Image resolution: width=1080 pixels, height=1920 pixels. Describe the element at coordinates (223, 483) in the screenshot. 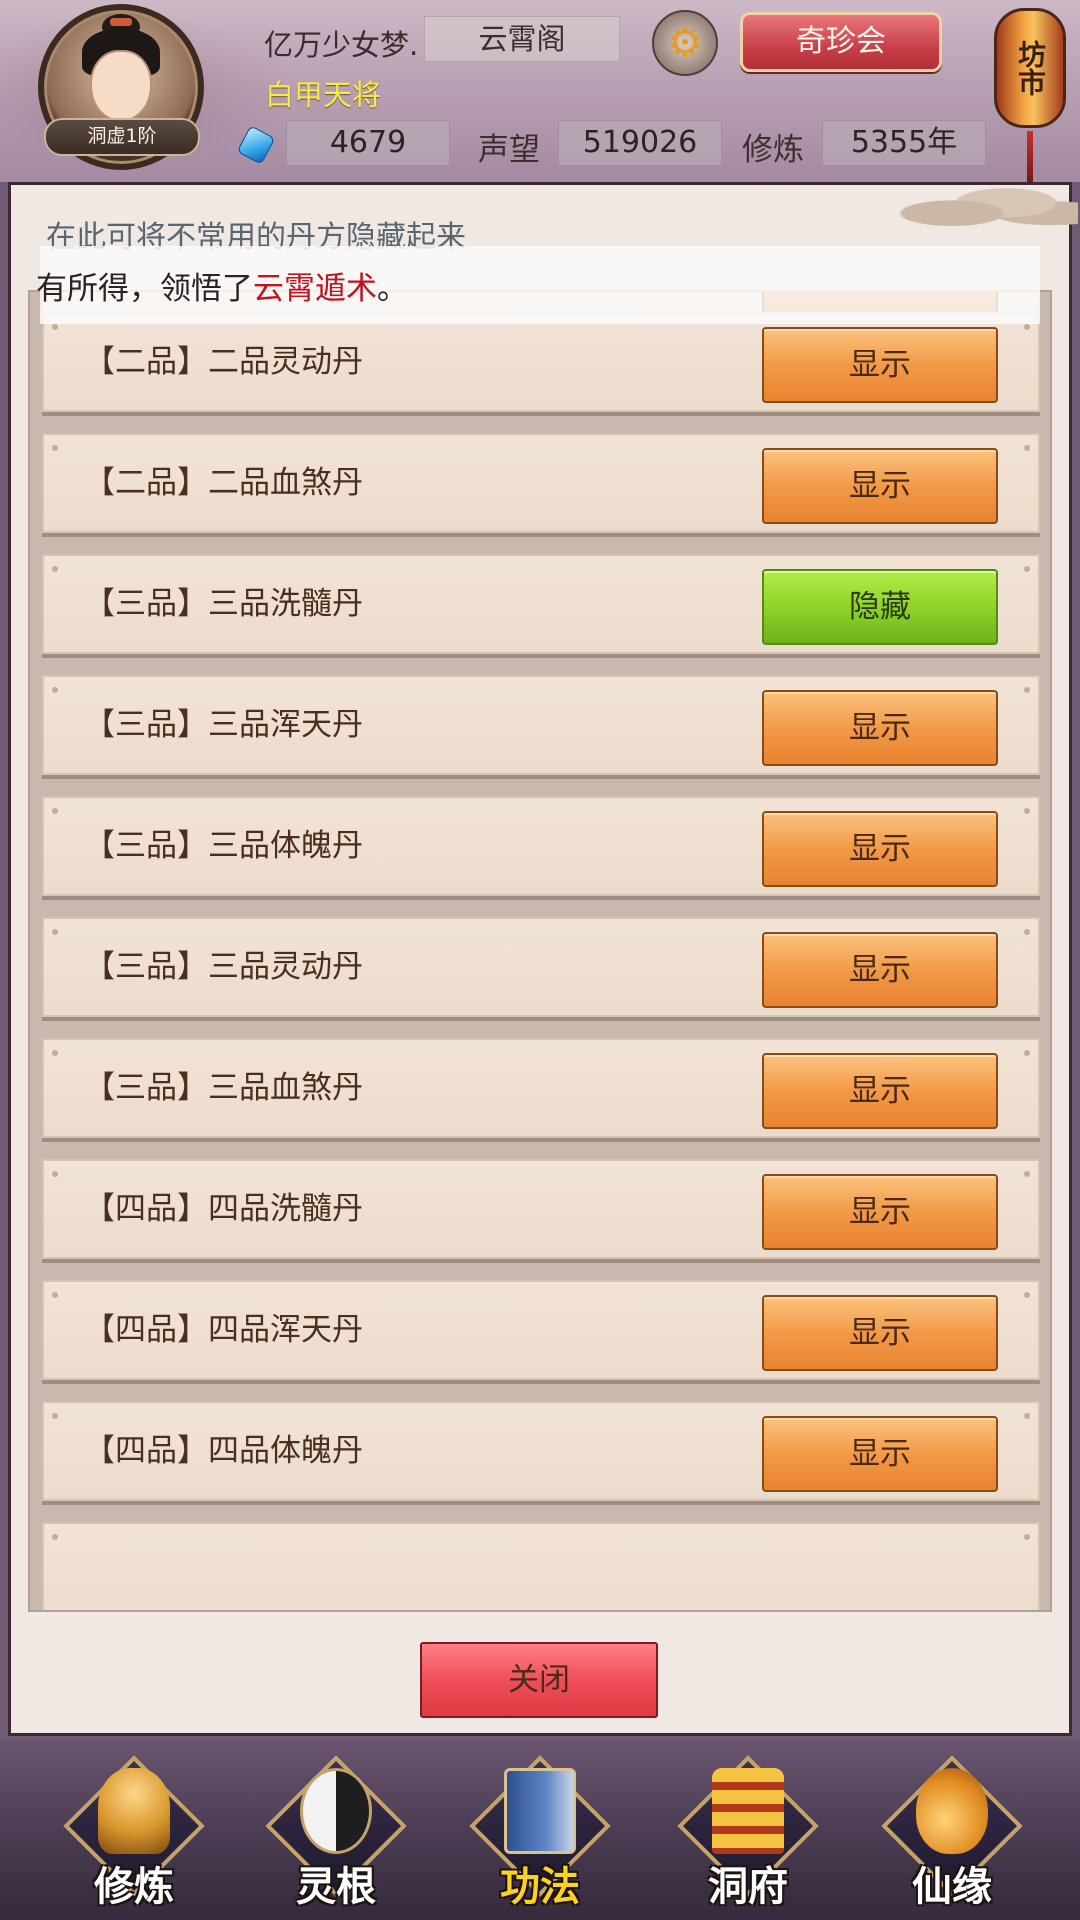

I see `recipe-name: 【二品】二品血煞丹` at that location.